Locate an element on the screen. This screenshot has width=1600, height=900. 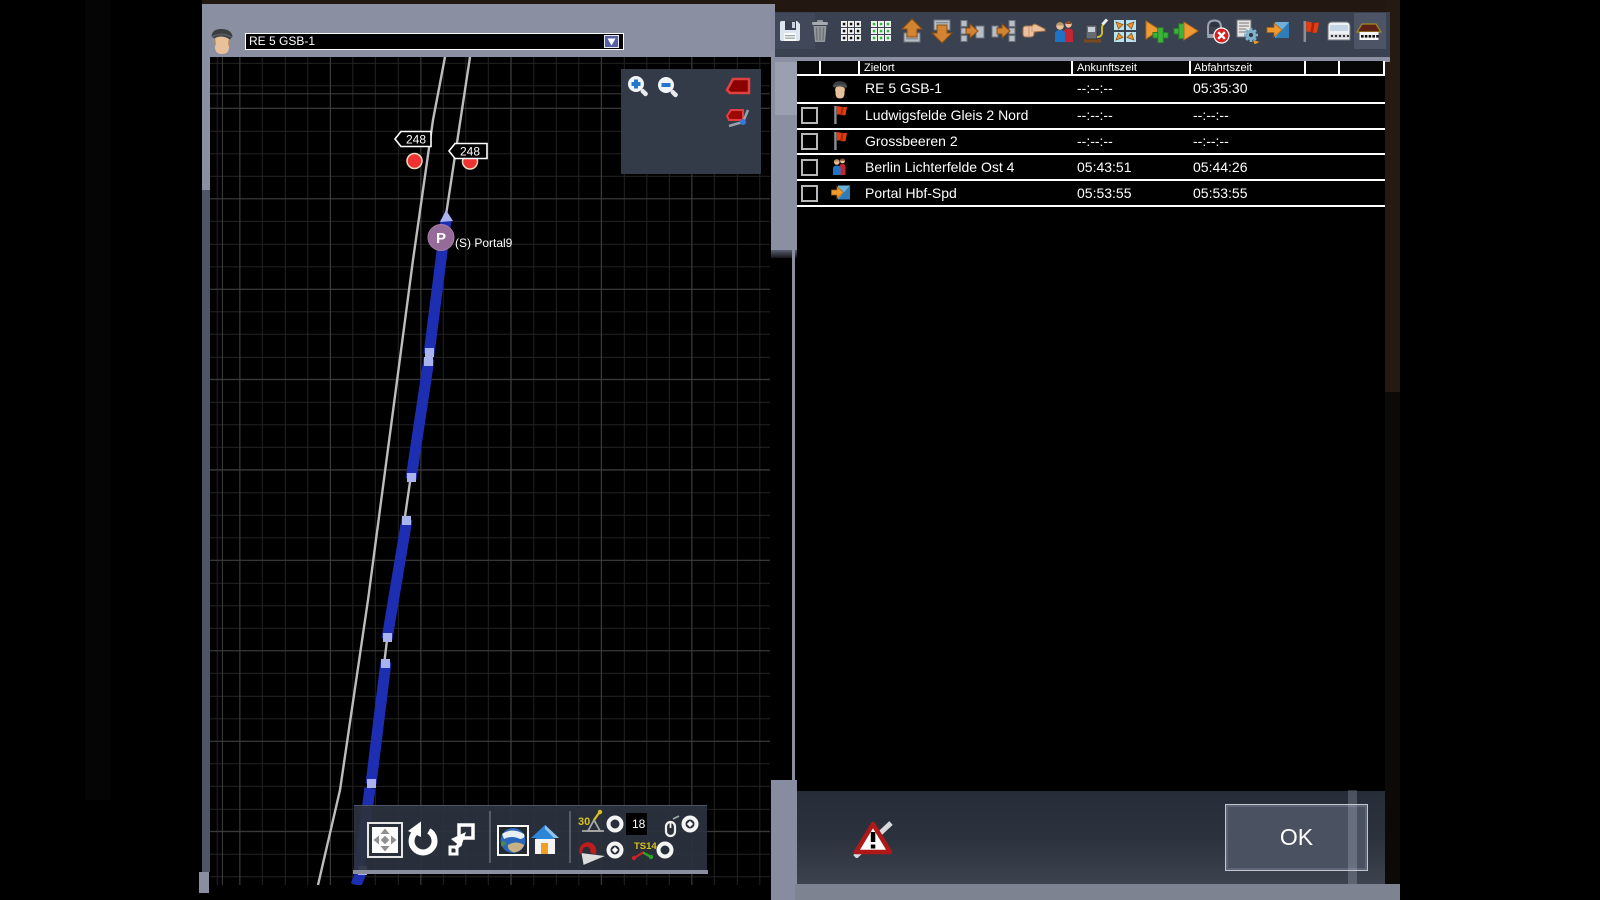
svg-text: TS14 is located at coordinates (645, 846).